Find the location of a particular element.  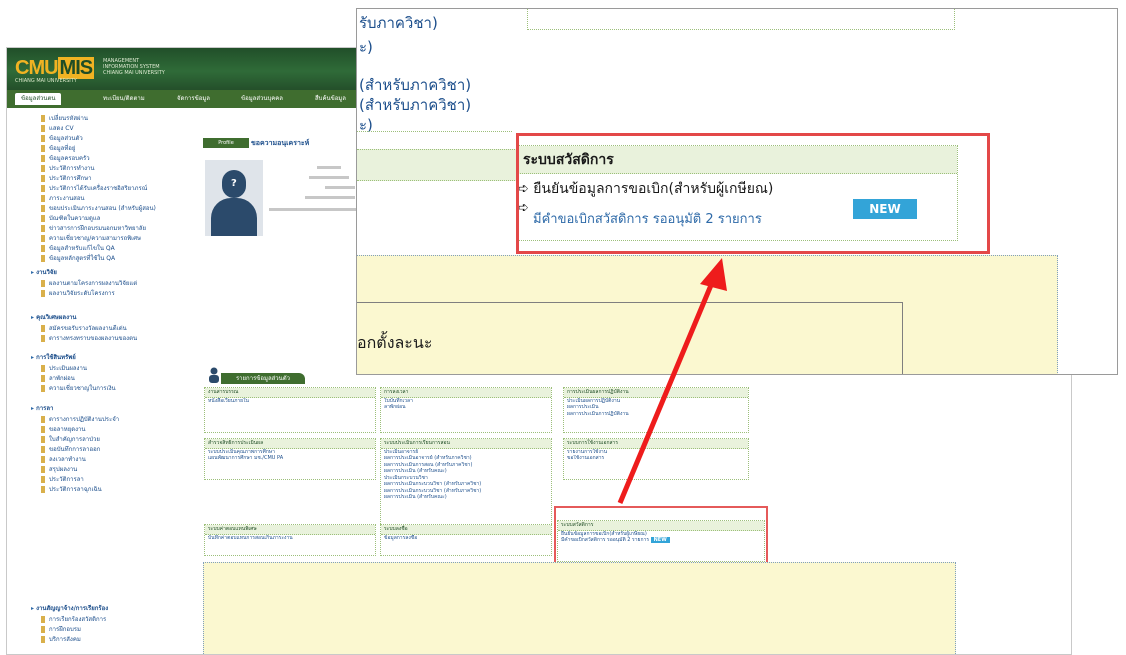

logo-mis: MIS is located at coordinates (76, 68).